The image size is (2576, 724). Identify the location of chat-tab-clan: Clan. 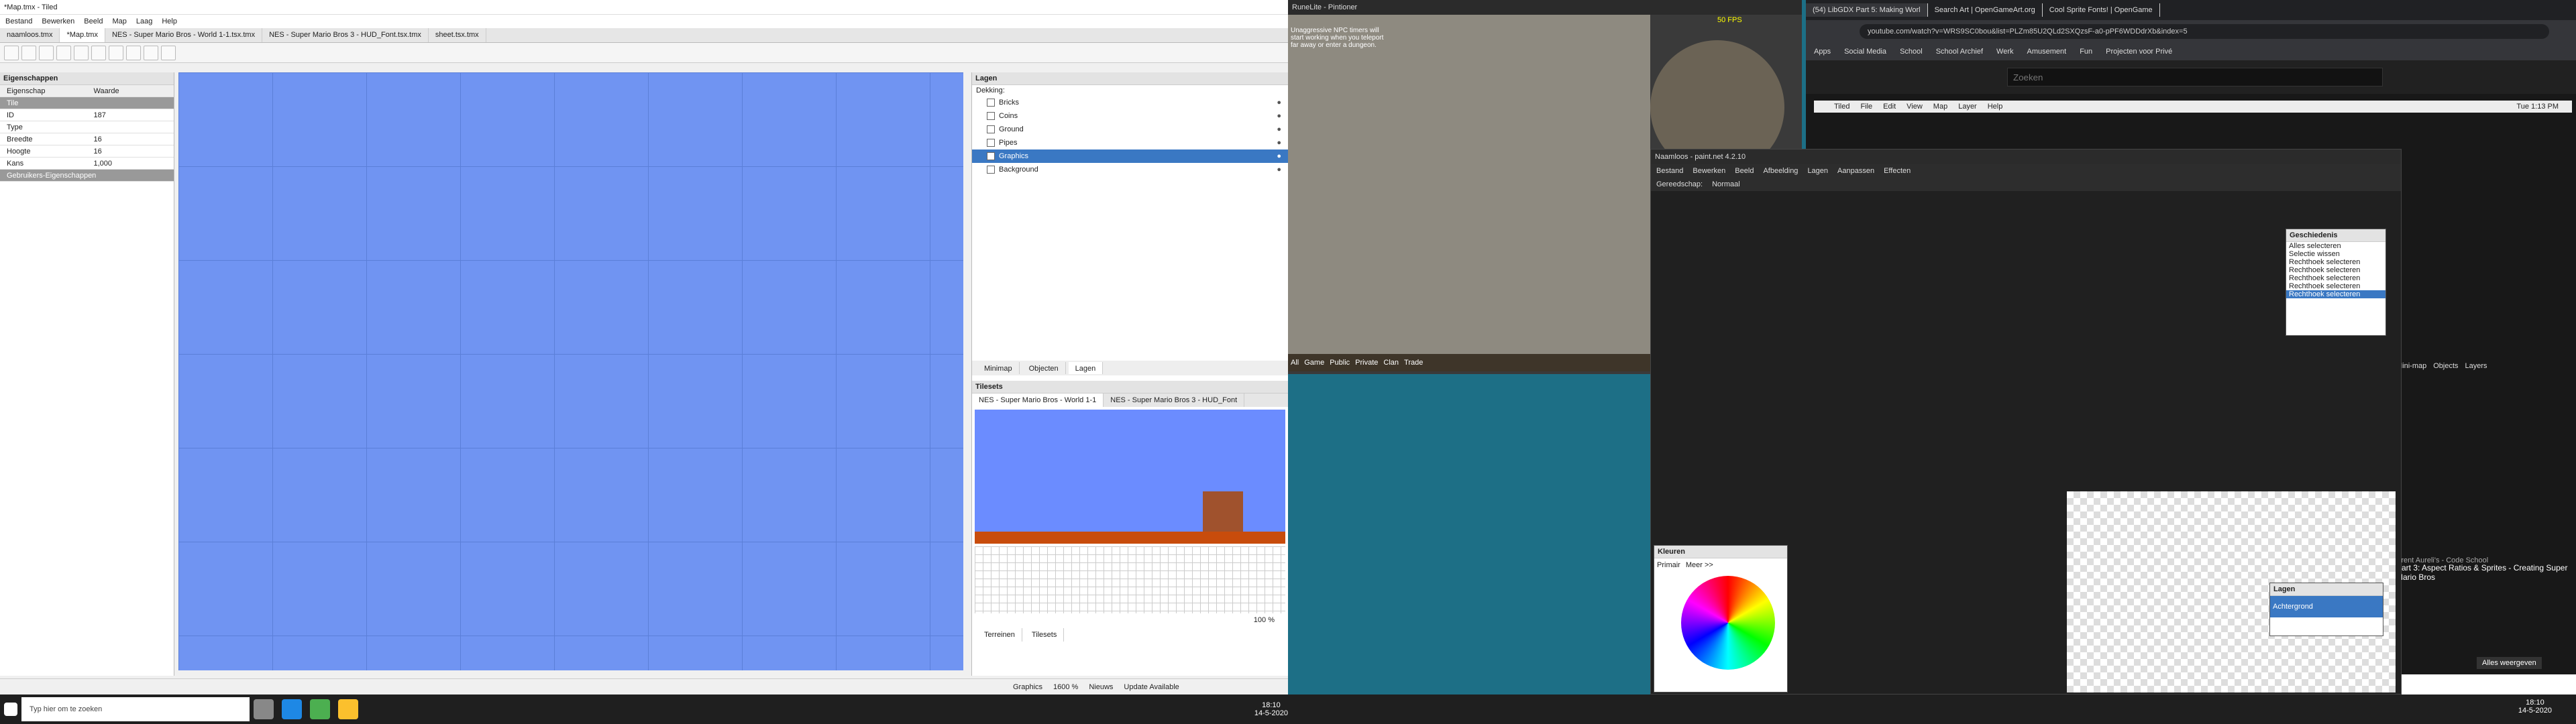
(1391, 363).